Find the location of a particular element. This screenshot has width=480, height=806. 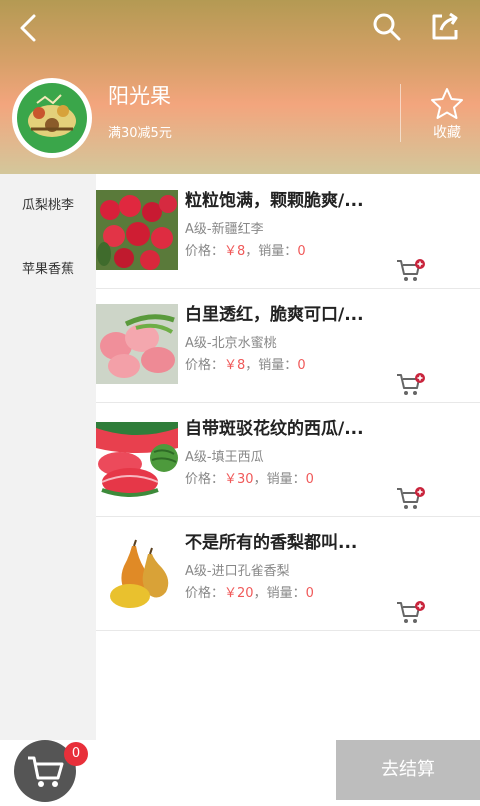

favorite-button: 收藏 is located at coordinates (447, 116).